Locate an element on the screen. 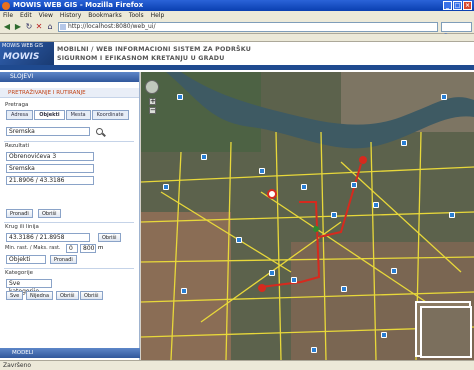 This screenshot has width=474, height=370. radius-find-button: Pronađi is located at coordinates (63, 259).